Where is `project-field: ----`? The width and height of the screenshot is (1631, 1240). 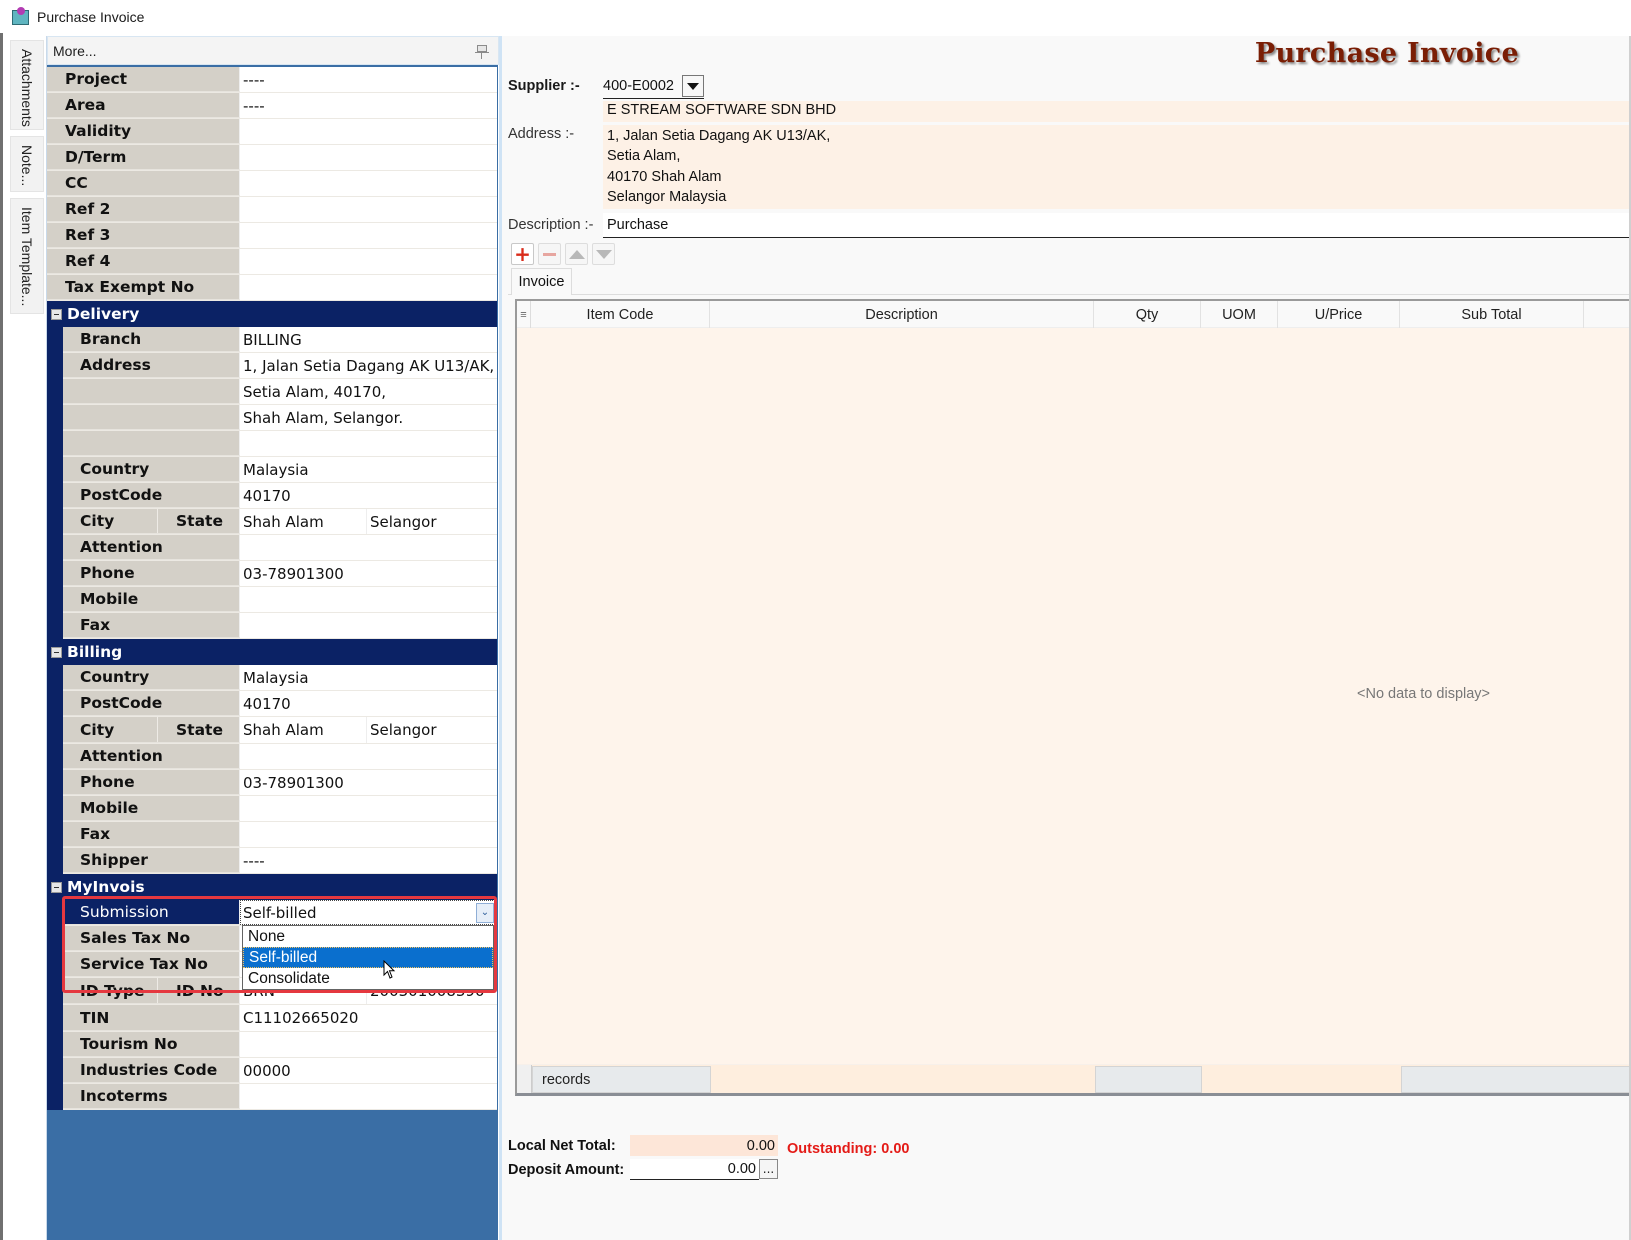
project-field: ---- is located at coordinates (368, 79).